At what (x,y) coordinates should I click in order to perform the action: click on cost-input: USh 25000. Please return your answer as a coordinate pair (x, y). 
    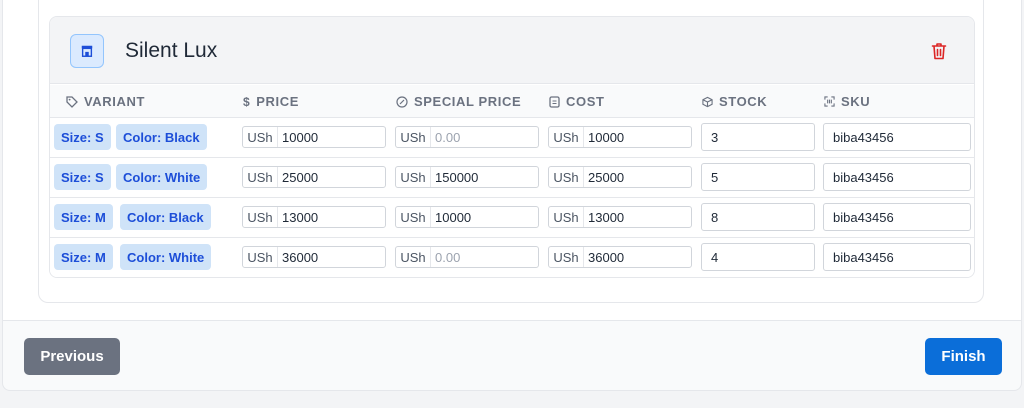
    Looking at the image, I should click on (620, 177).